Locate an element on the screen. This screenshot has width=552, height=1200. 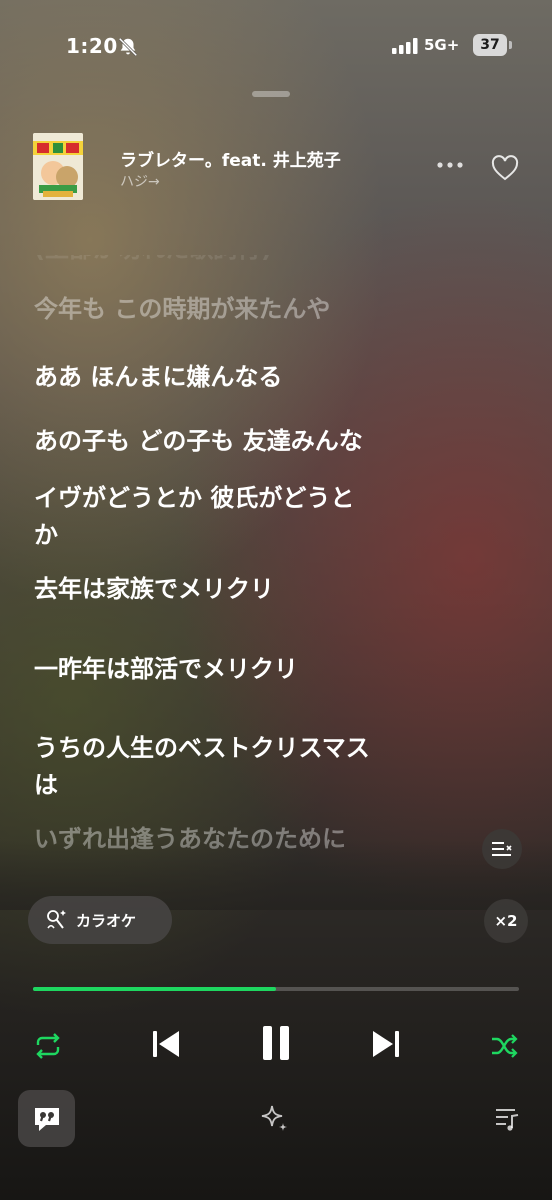
lyrics-mode-icon is located at coordinates (502, 849).